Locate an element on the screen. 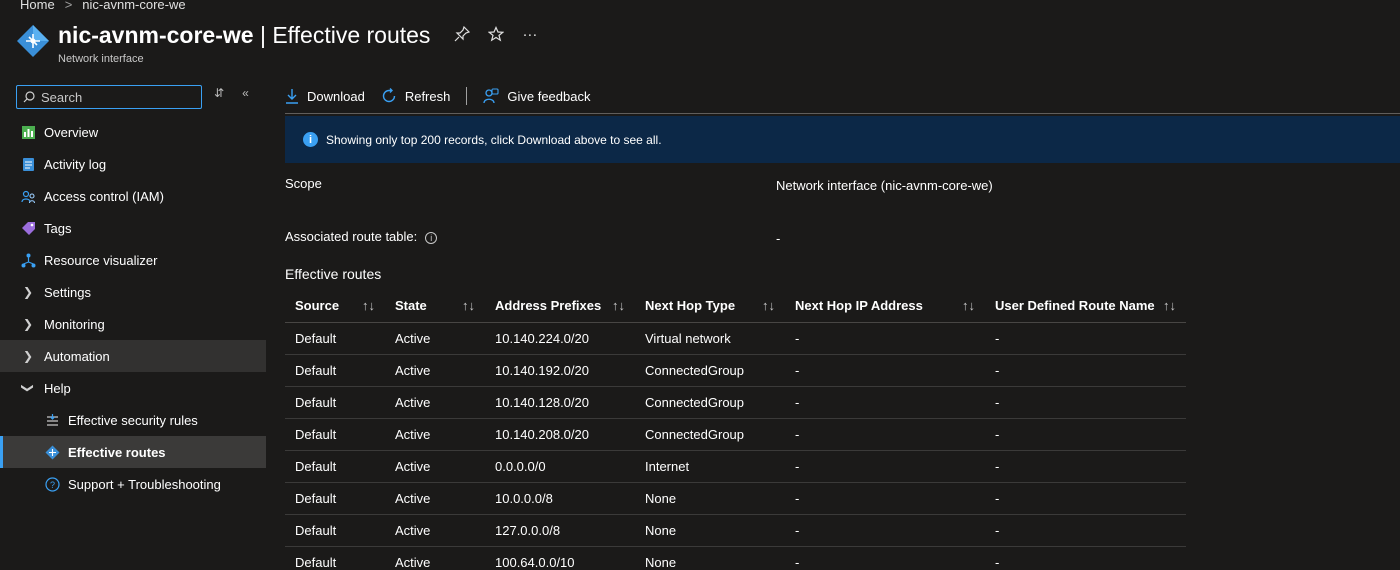 Image resolution: width=1400 pixels, height=570 pixels. sidebar-item-access-control: Access control (IAM) is located at coordinates (133, 196).